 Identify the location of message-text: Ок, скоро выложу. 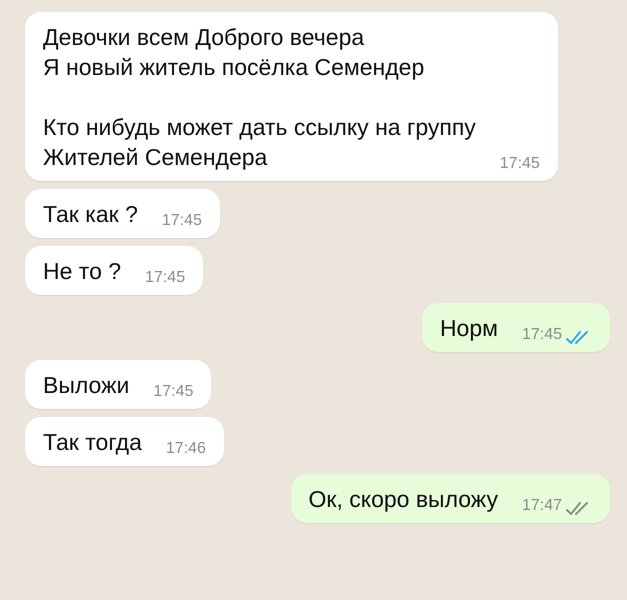
(403, 499).